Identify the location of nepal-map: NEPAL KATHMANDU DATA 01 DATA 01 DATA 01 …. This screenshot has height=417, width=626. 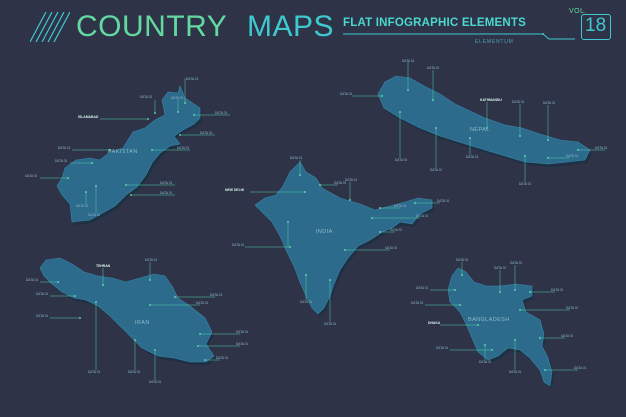
(474, 122).